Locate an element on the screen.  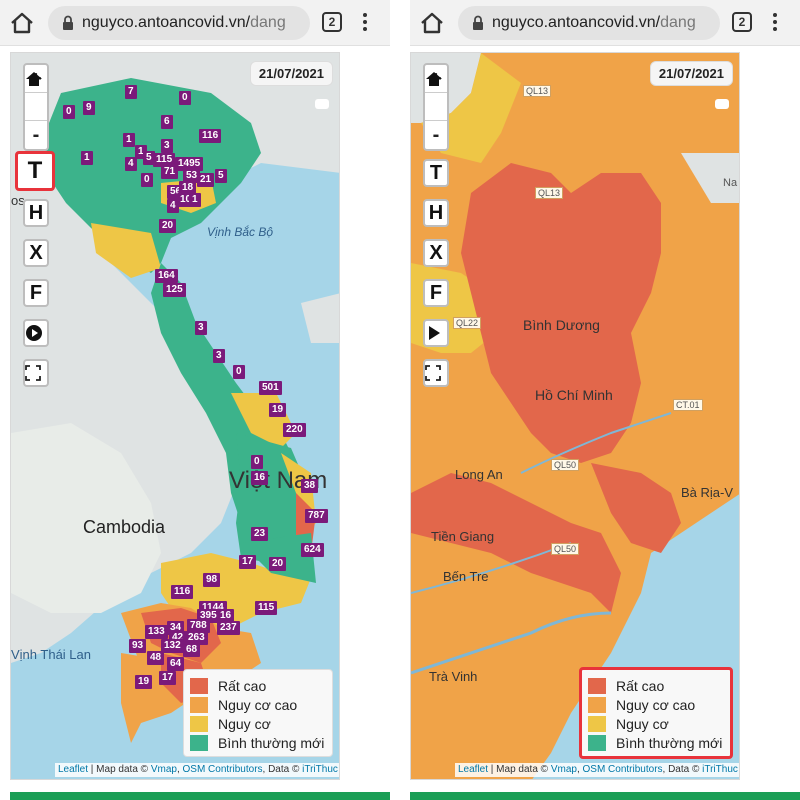
case-badge: 16 is located at coordinates (260, 478).